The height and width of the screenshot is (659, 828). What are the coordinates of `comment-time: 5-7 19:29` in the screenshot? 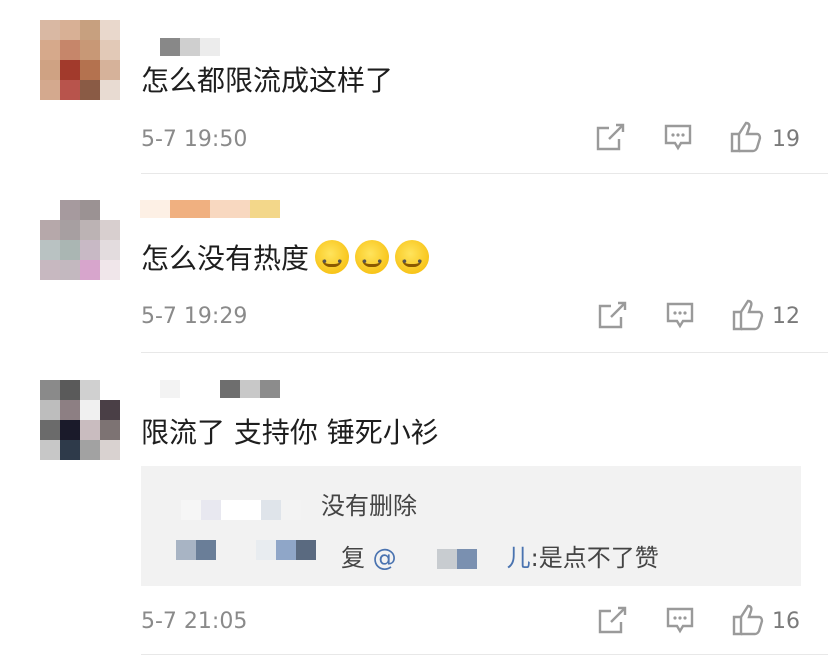 It's located at (194, 316).